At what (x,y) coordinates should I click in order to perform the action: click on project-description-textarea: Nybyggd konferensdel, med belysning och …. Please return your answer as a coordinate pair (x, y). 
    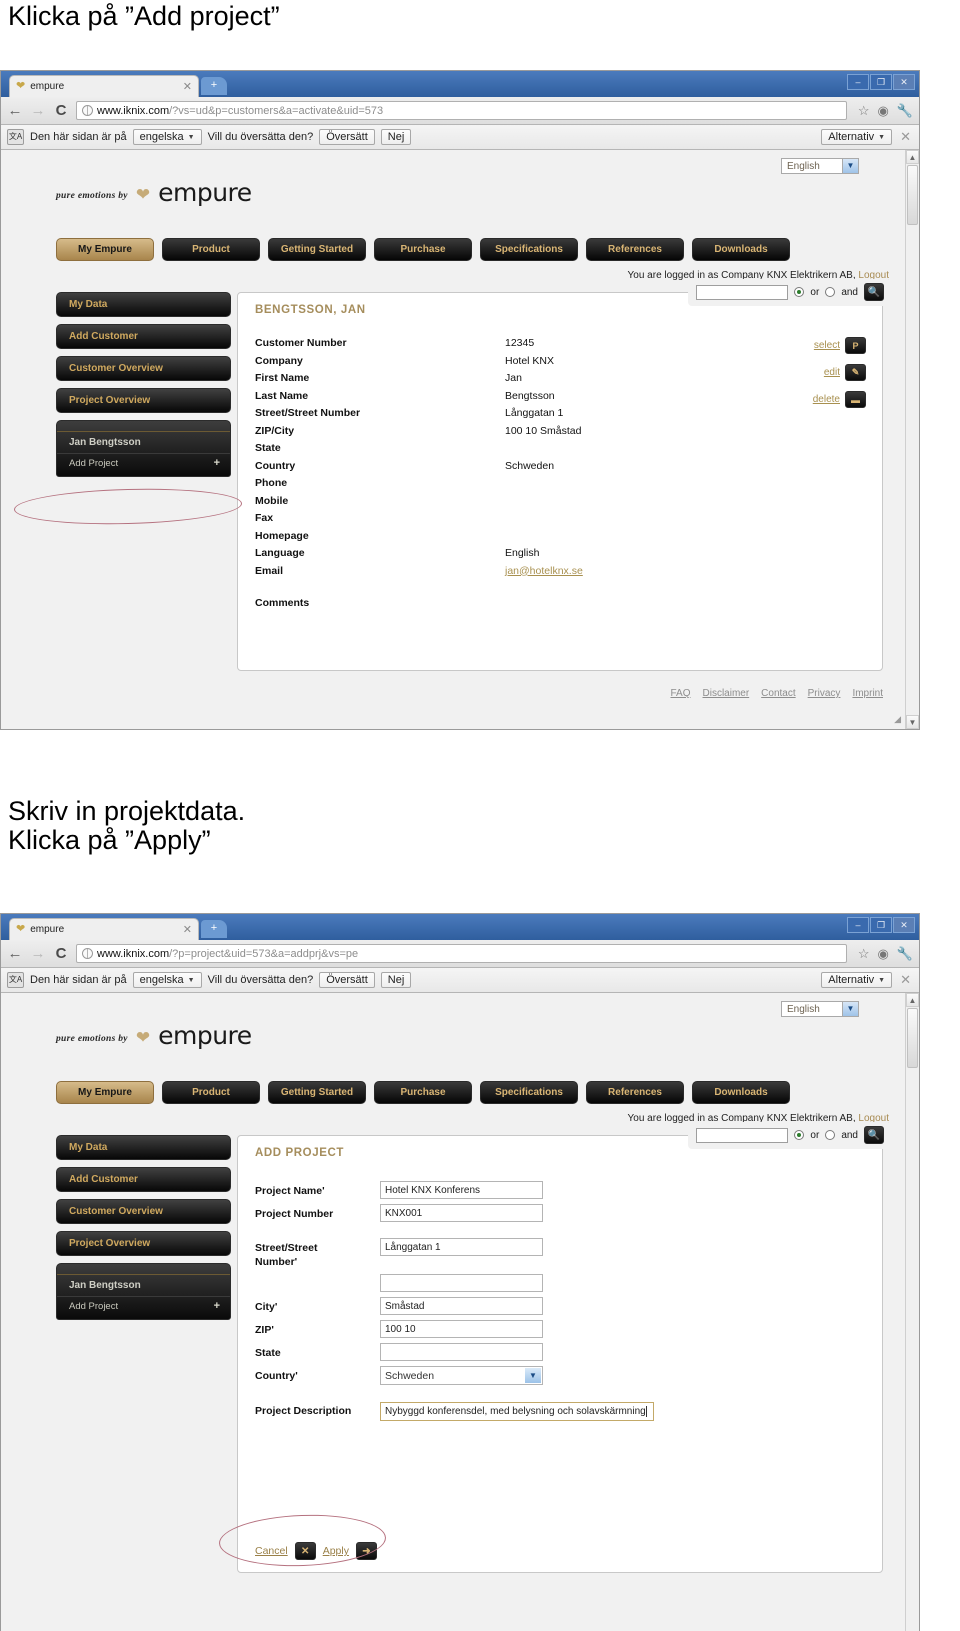
    Looking at the image, I should click on (517, 1411).